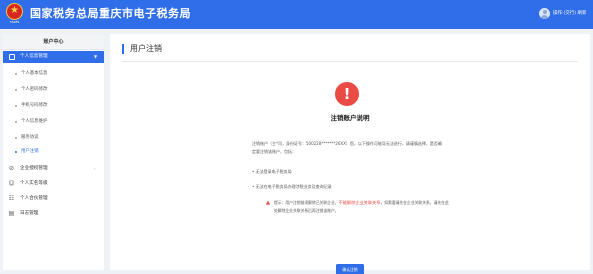 The image size is (593, 274). I want to click on chevron-right-icon: ›, so click(95, 168).